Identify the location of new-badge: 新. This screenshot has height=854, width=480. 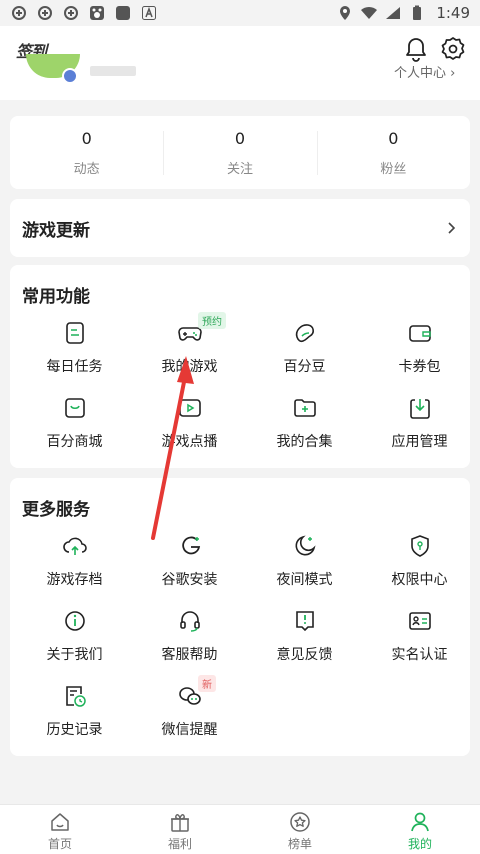
(207, 683).